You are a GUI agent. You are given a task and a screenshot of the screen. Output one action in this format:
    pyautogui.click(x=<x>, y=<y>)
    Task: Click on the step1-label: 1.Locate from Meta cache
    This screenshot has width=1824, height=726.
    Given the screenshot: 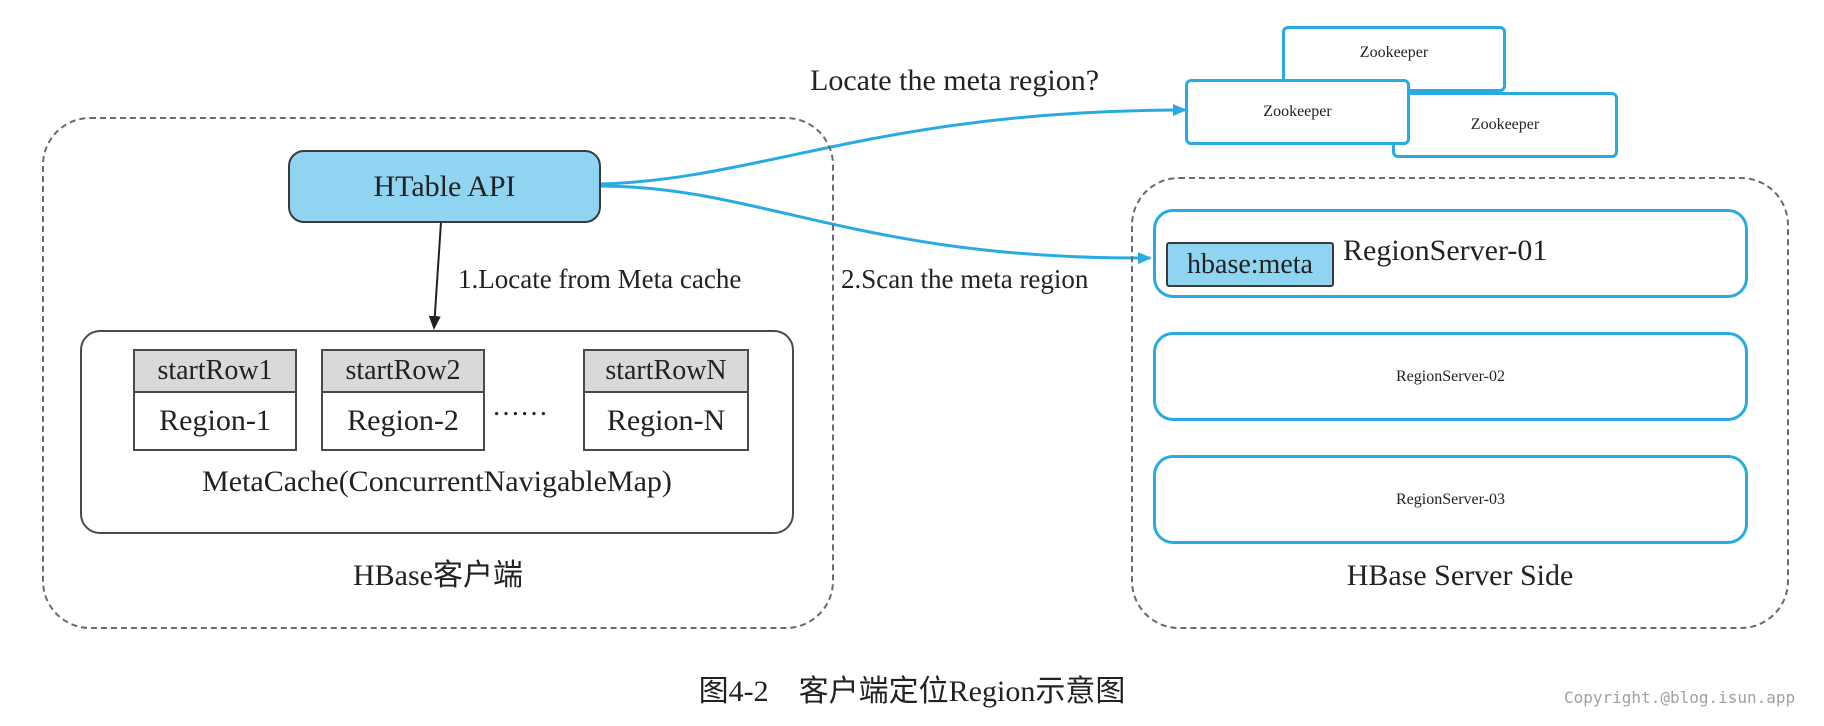 What is the action you would take?
    pyautogui.click(x=600, y=279)
    